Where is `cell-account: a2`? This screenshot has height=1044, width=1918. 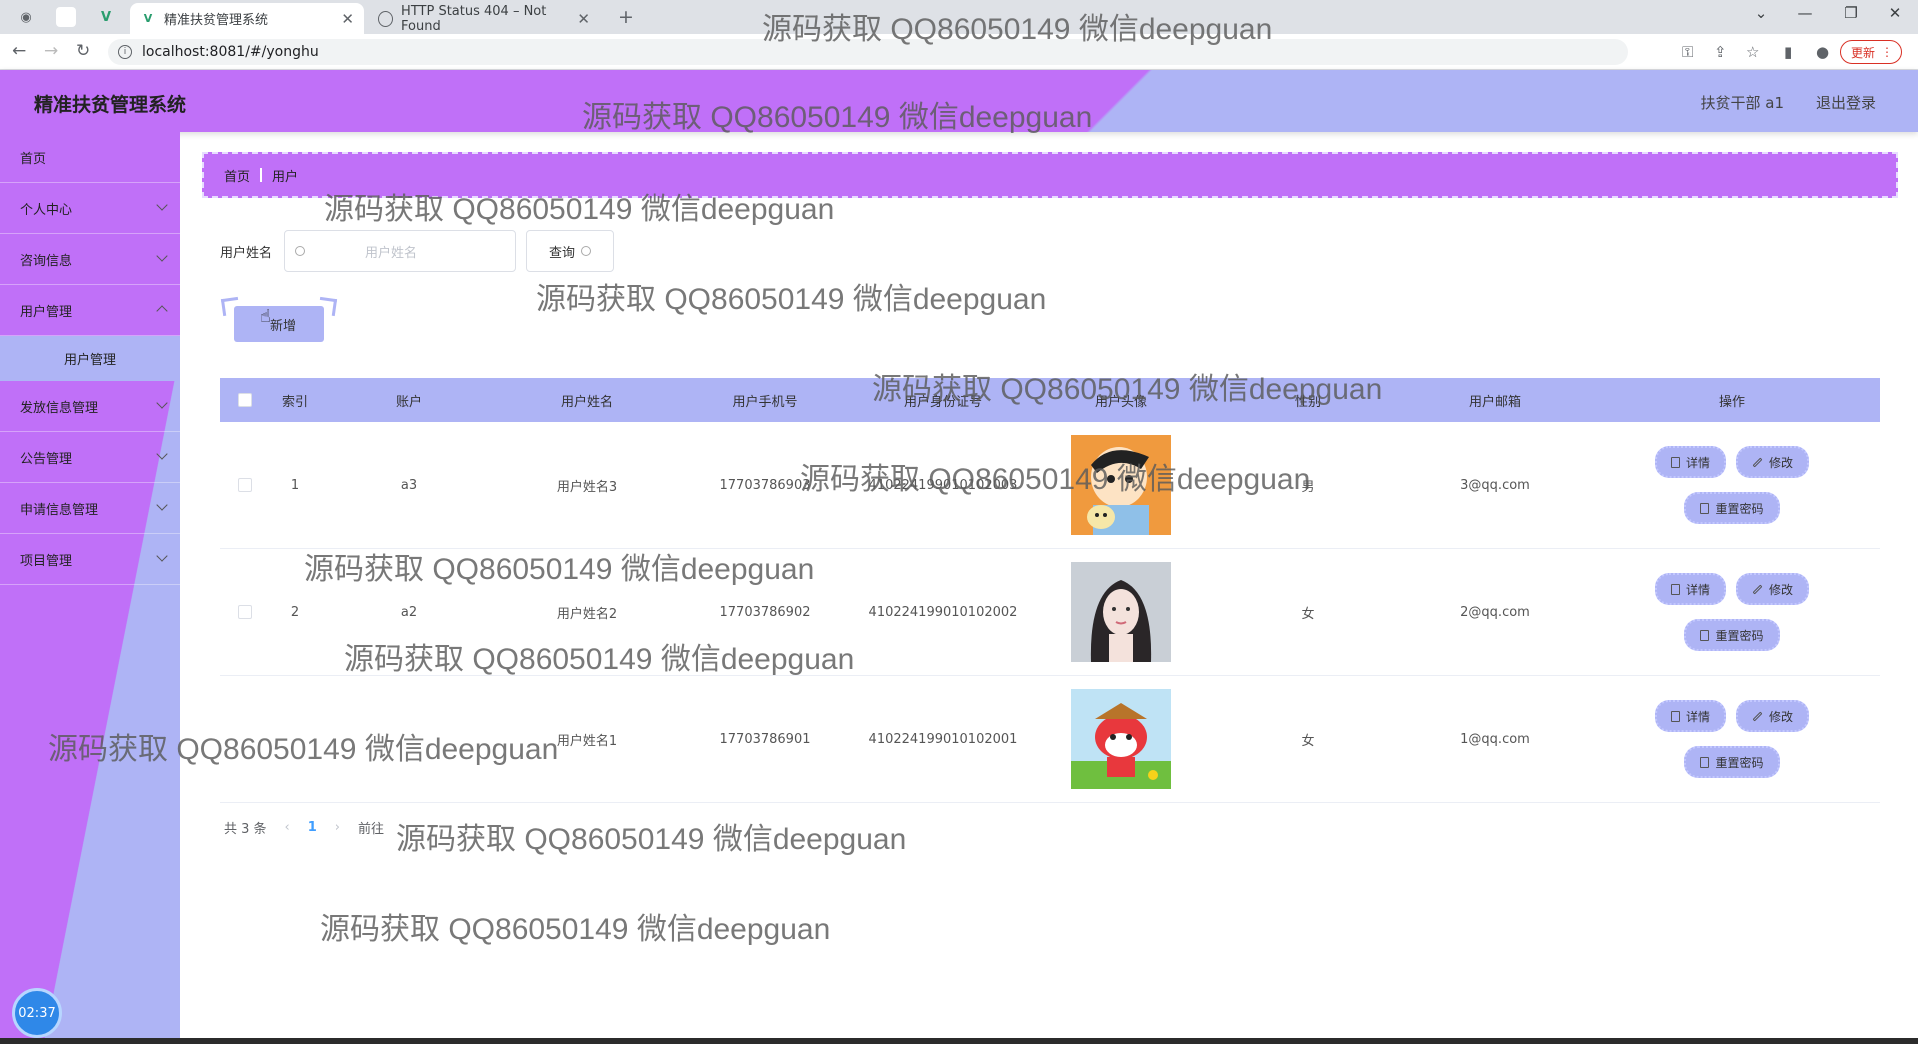 cell-account: a2 is located at coordinates (409, 612).